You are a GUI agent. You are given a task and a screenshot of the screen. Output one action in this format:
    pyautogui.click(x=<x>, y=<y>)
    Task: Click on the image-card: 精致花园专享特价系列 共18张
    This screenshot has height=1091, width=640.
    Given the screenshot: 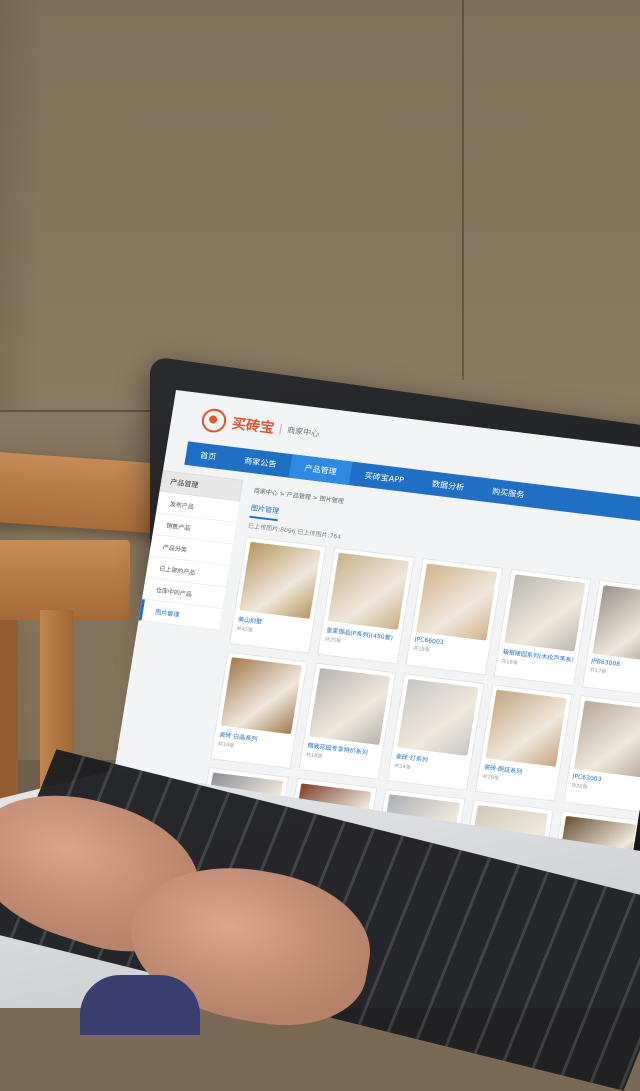 What is the action you would take?
    pyautogui.click(x=347, y=721)
    